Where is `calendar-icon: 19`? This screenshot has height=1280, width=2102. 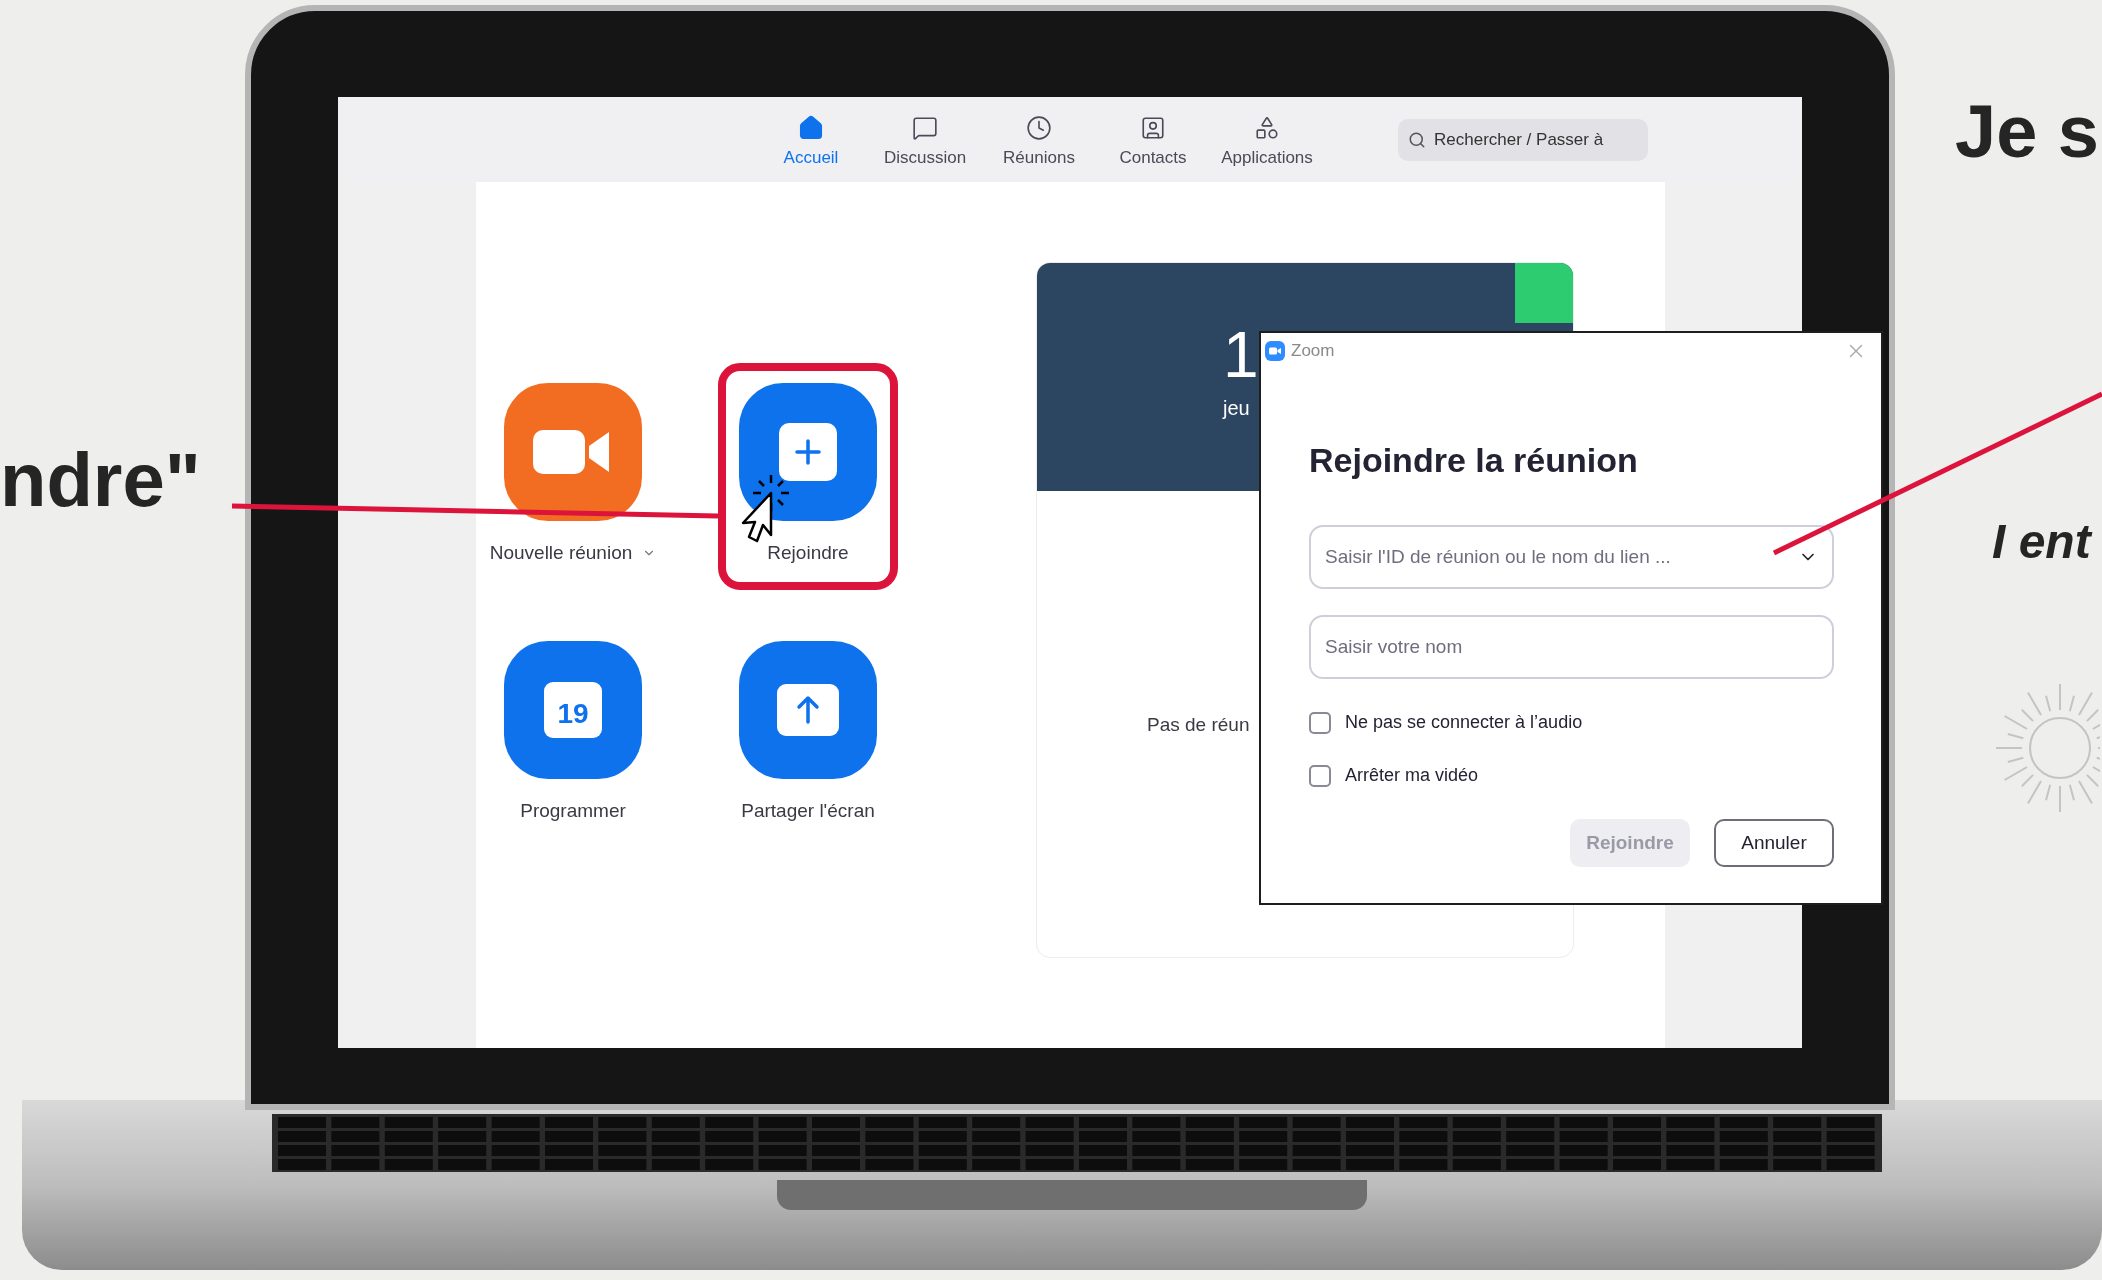
calendar-icon: 19 is located at coordinates (573, 710).